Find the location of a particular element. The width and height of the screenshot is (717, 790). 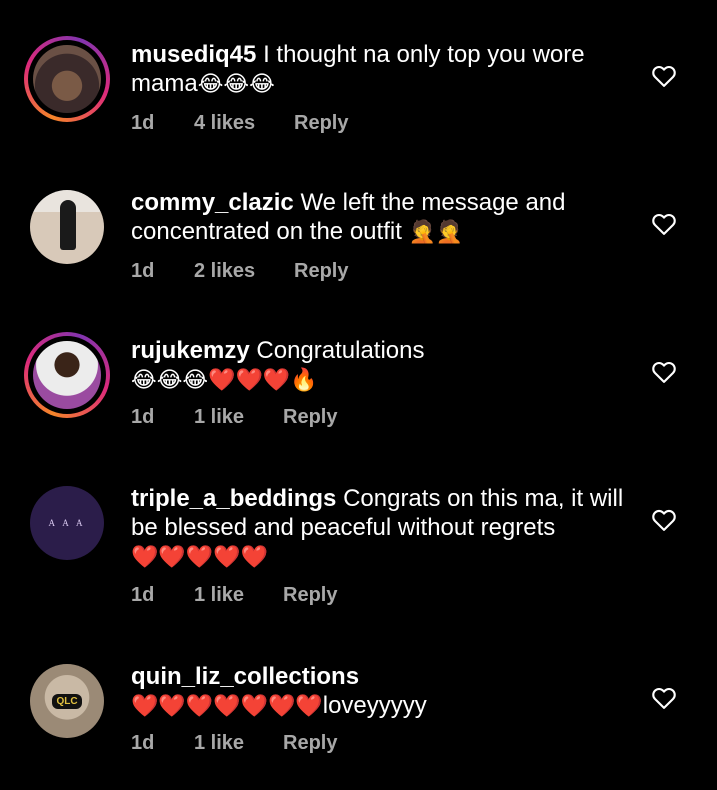

comment-username: triple_a_beddings is located at coordinates (233, 498).